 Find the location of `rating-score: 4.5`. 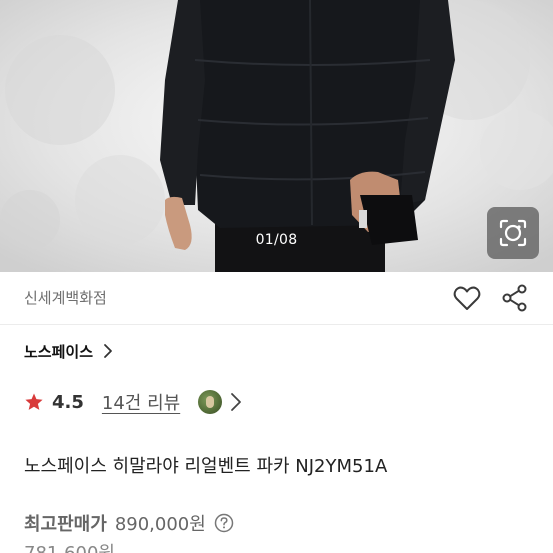

rating-score: 4.5 is located at coordinates (68, 402).